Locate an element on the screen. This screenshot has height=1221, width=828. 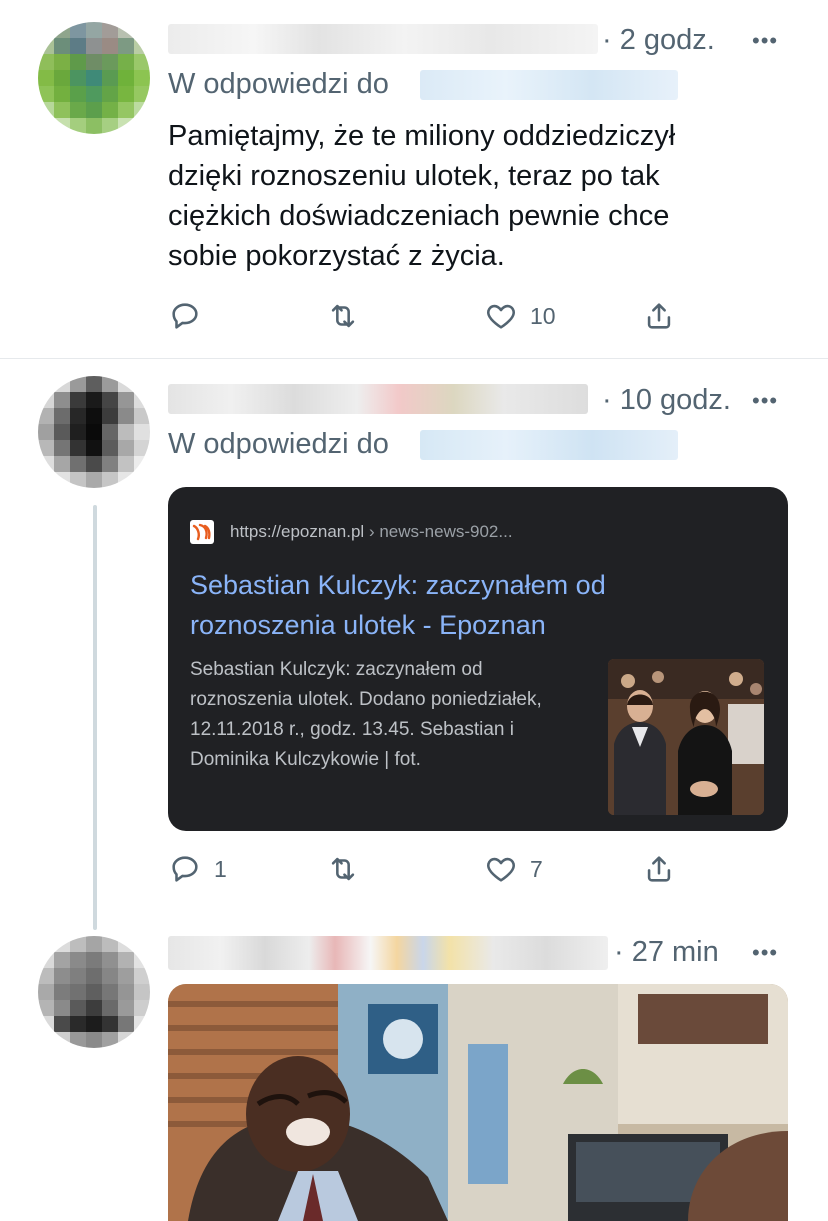
like-button: 7 is located at coordinates (513, 869).